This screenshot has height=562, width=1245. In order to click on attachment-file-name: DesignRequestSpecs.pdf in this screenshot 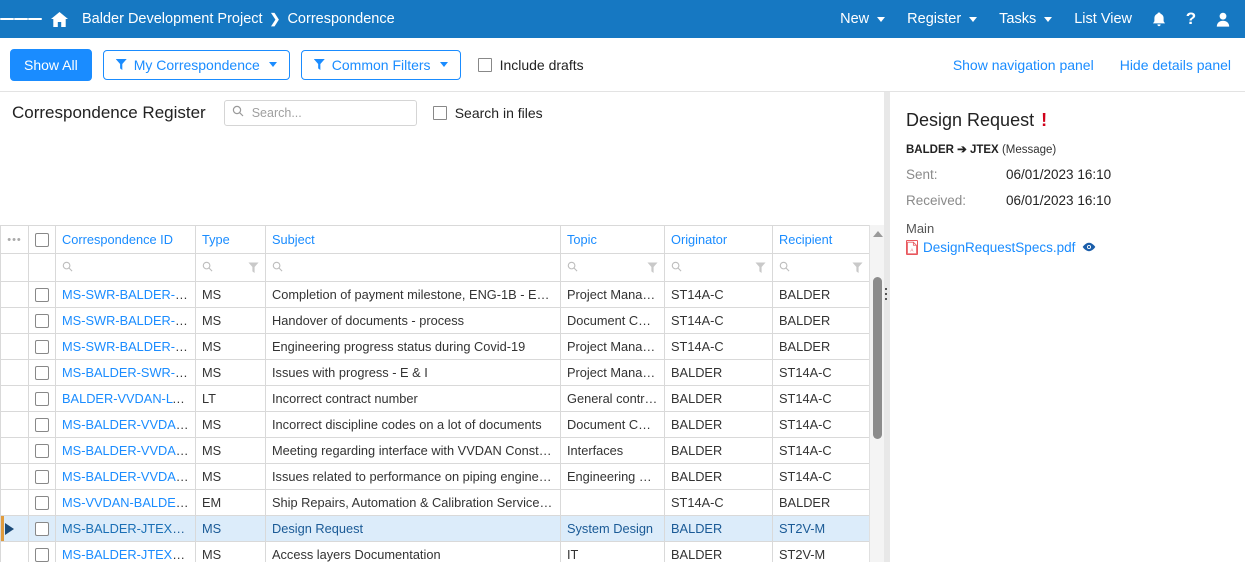, I will do `click(999, 247)`.